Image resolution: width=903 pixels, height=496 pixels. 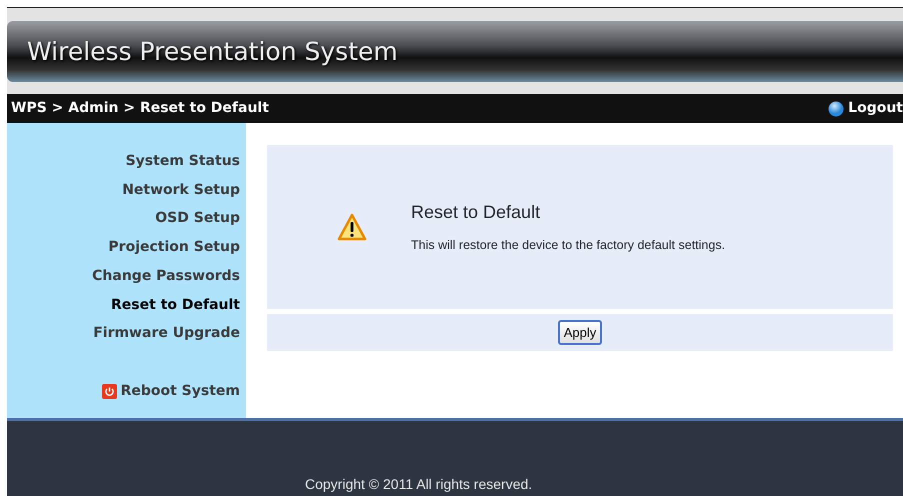 What do you see at coordinates (212, 52) in the screenshot?
I see `site-title: Wireless Presentation System` at bounding box center [212, 52].